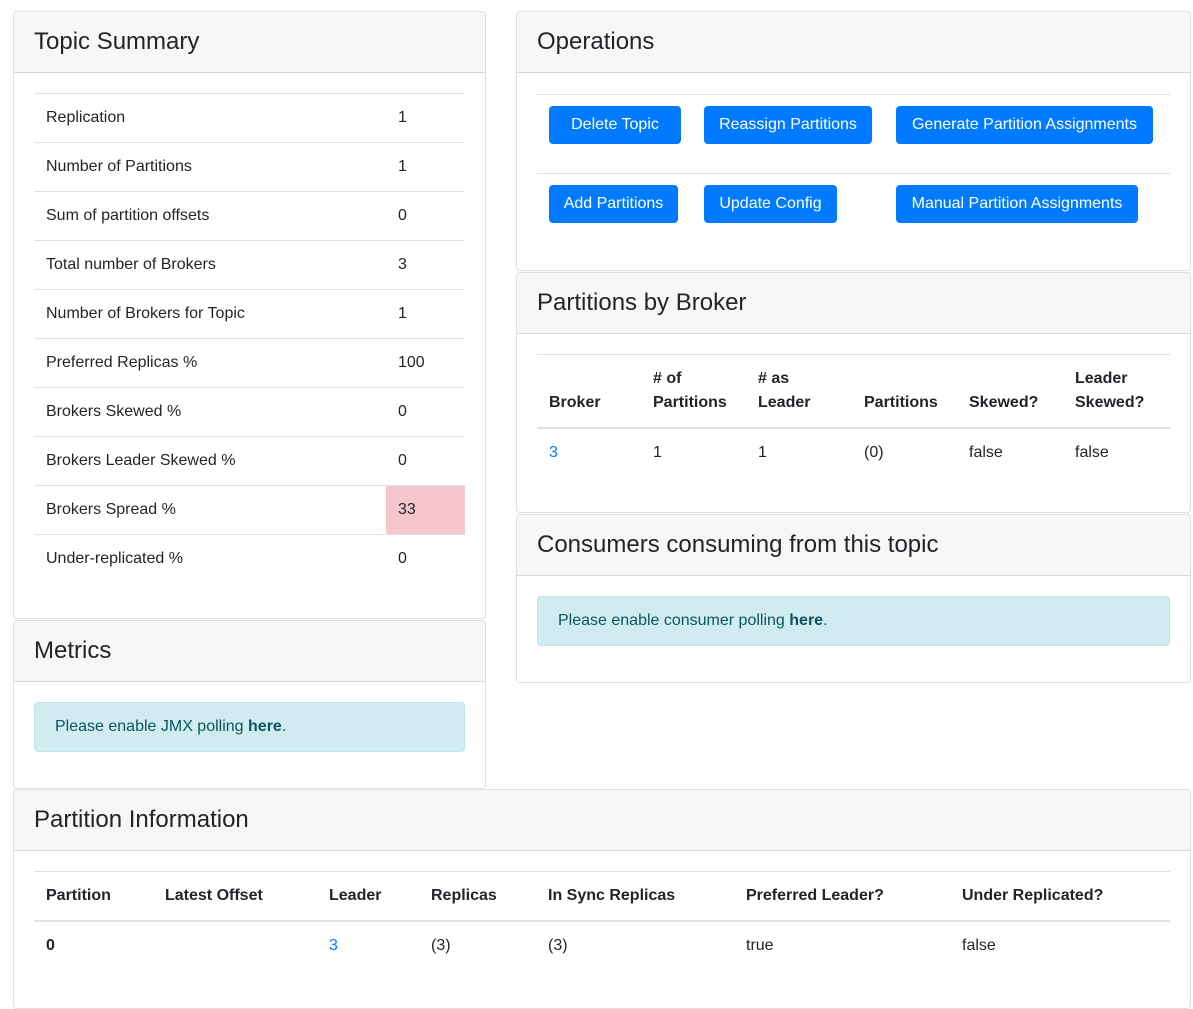 The width and height of the screenshot is (1193, 1009). I want to click on cell-replicas: (3), so click(441, 945).